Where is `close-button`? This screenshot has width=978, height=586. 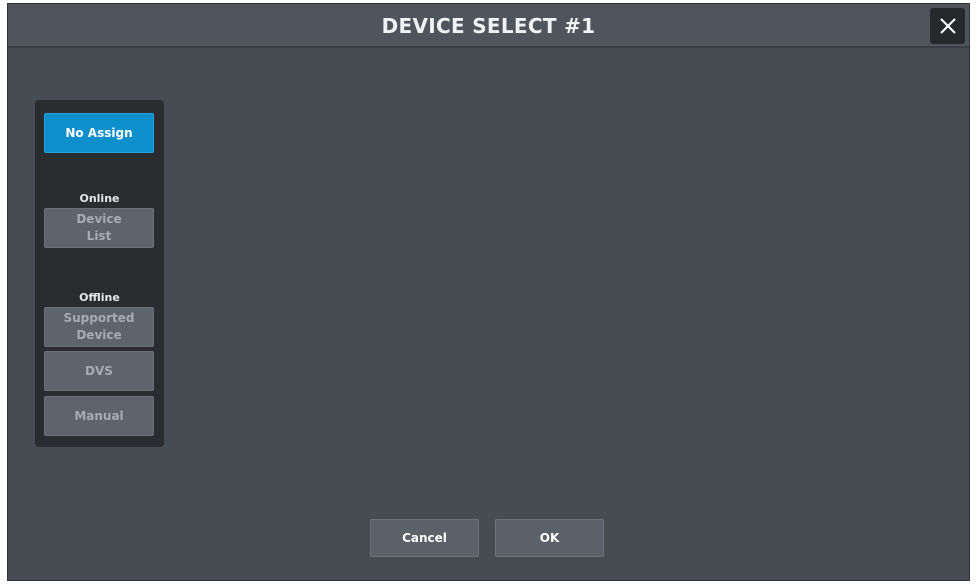
close-button is located at coordinates (947, 26).